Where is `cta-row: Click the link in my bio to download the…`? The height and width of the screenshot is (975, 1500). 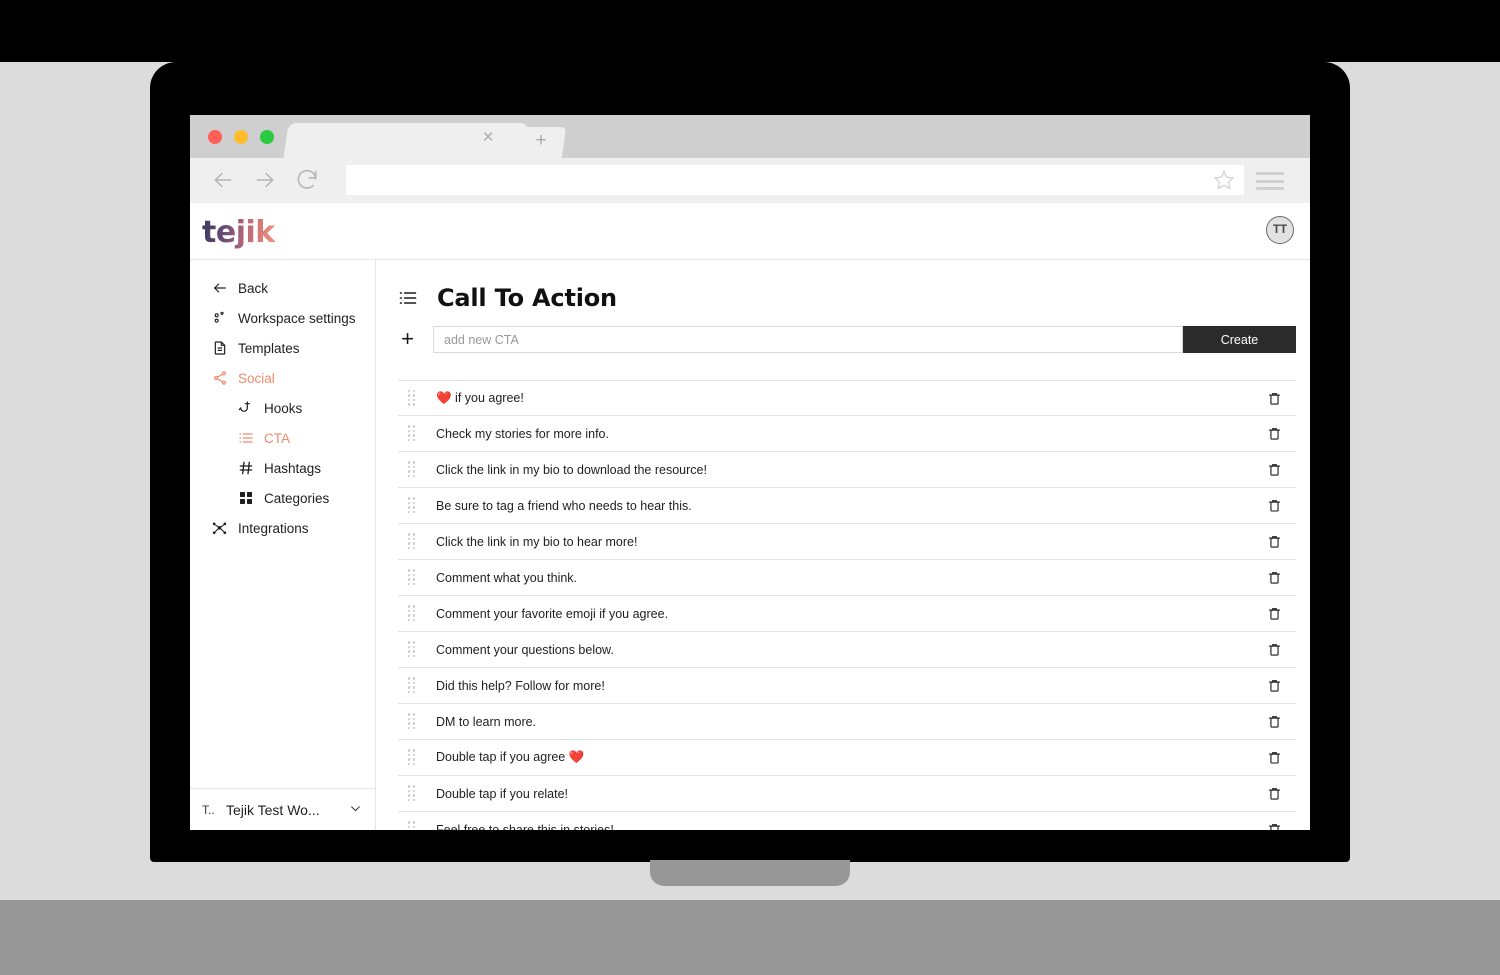 cta-row: Click the link in my bio to download the… is located at coordinates (847, 470).